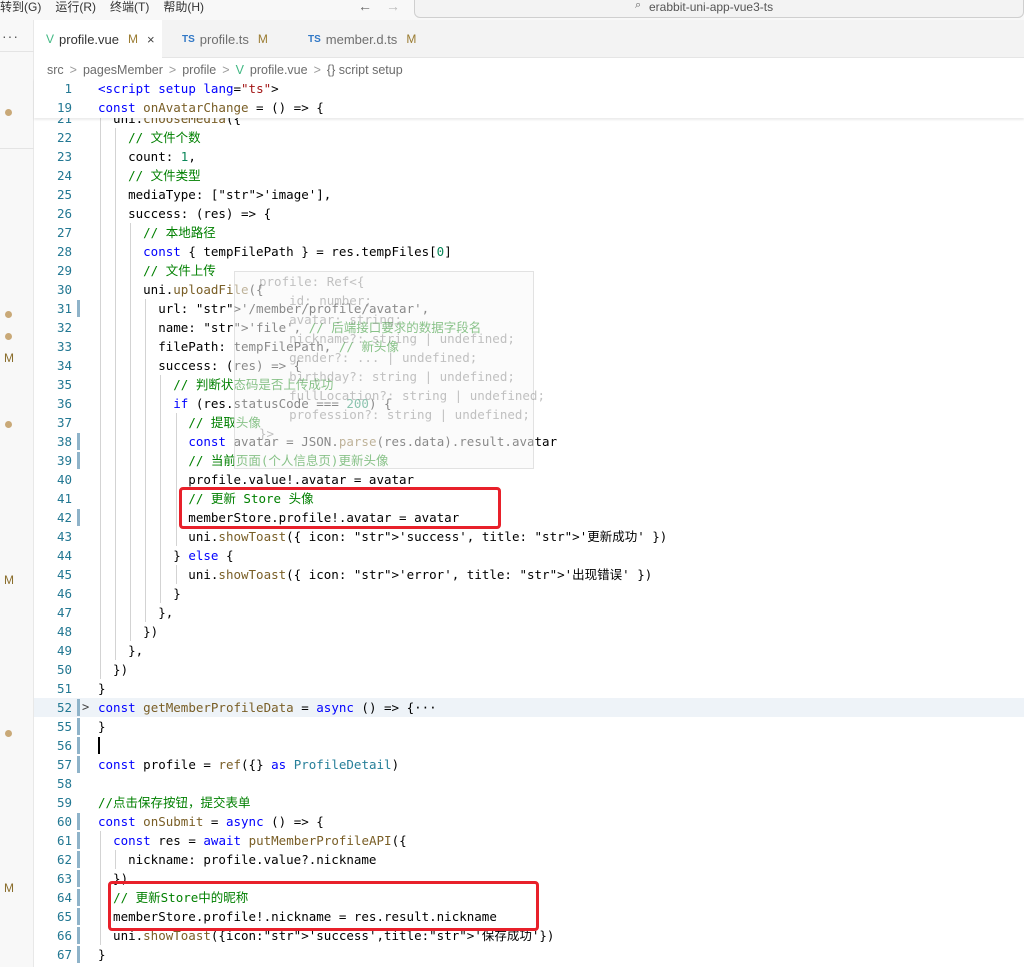  What do you see at coordinates (366, 39) in the screenshot?
I see `tab-member-dts: TS member.d.ts M` at bounding box center [366, 39].